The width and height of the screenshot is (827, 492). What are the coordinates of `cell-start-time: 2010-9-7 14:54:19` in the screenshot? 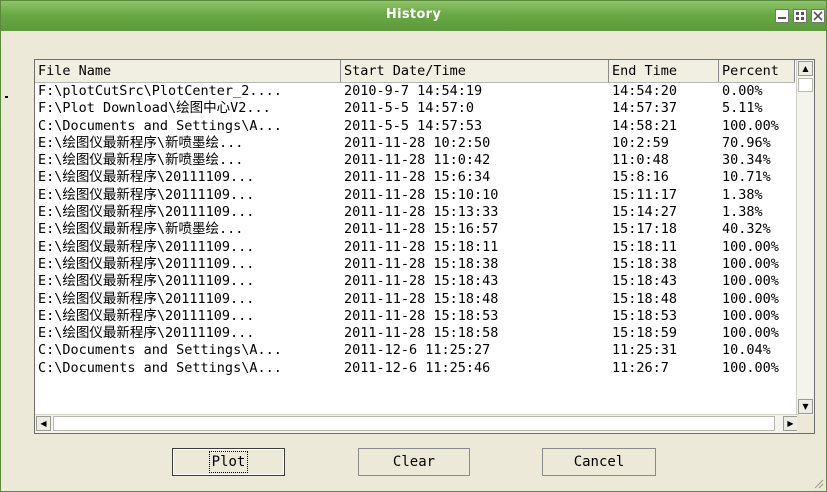 It's located at (413, 91).